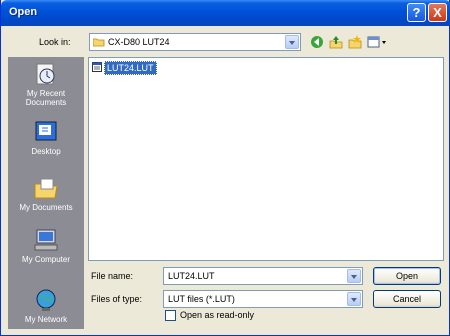  Describe the element at coordinates (336, 42) in the screenshot. I see `up-folder-icon` at that location.